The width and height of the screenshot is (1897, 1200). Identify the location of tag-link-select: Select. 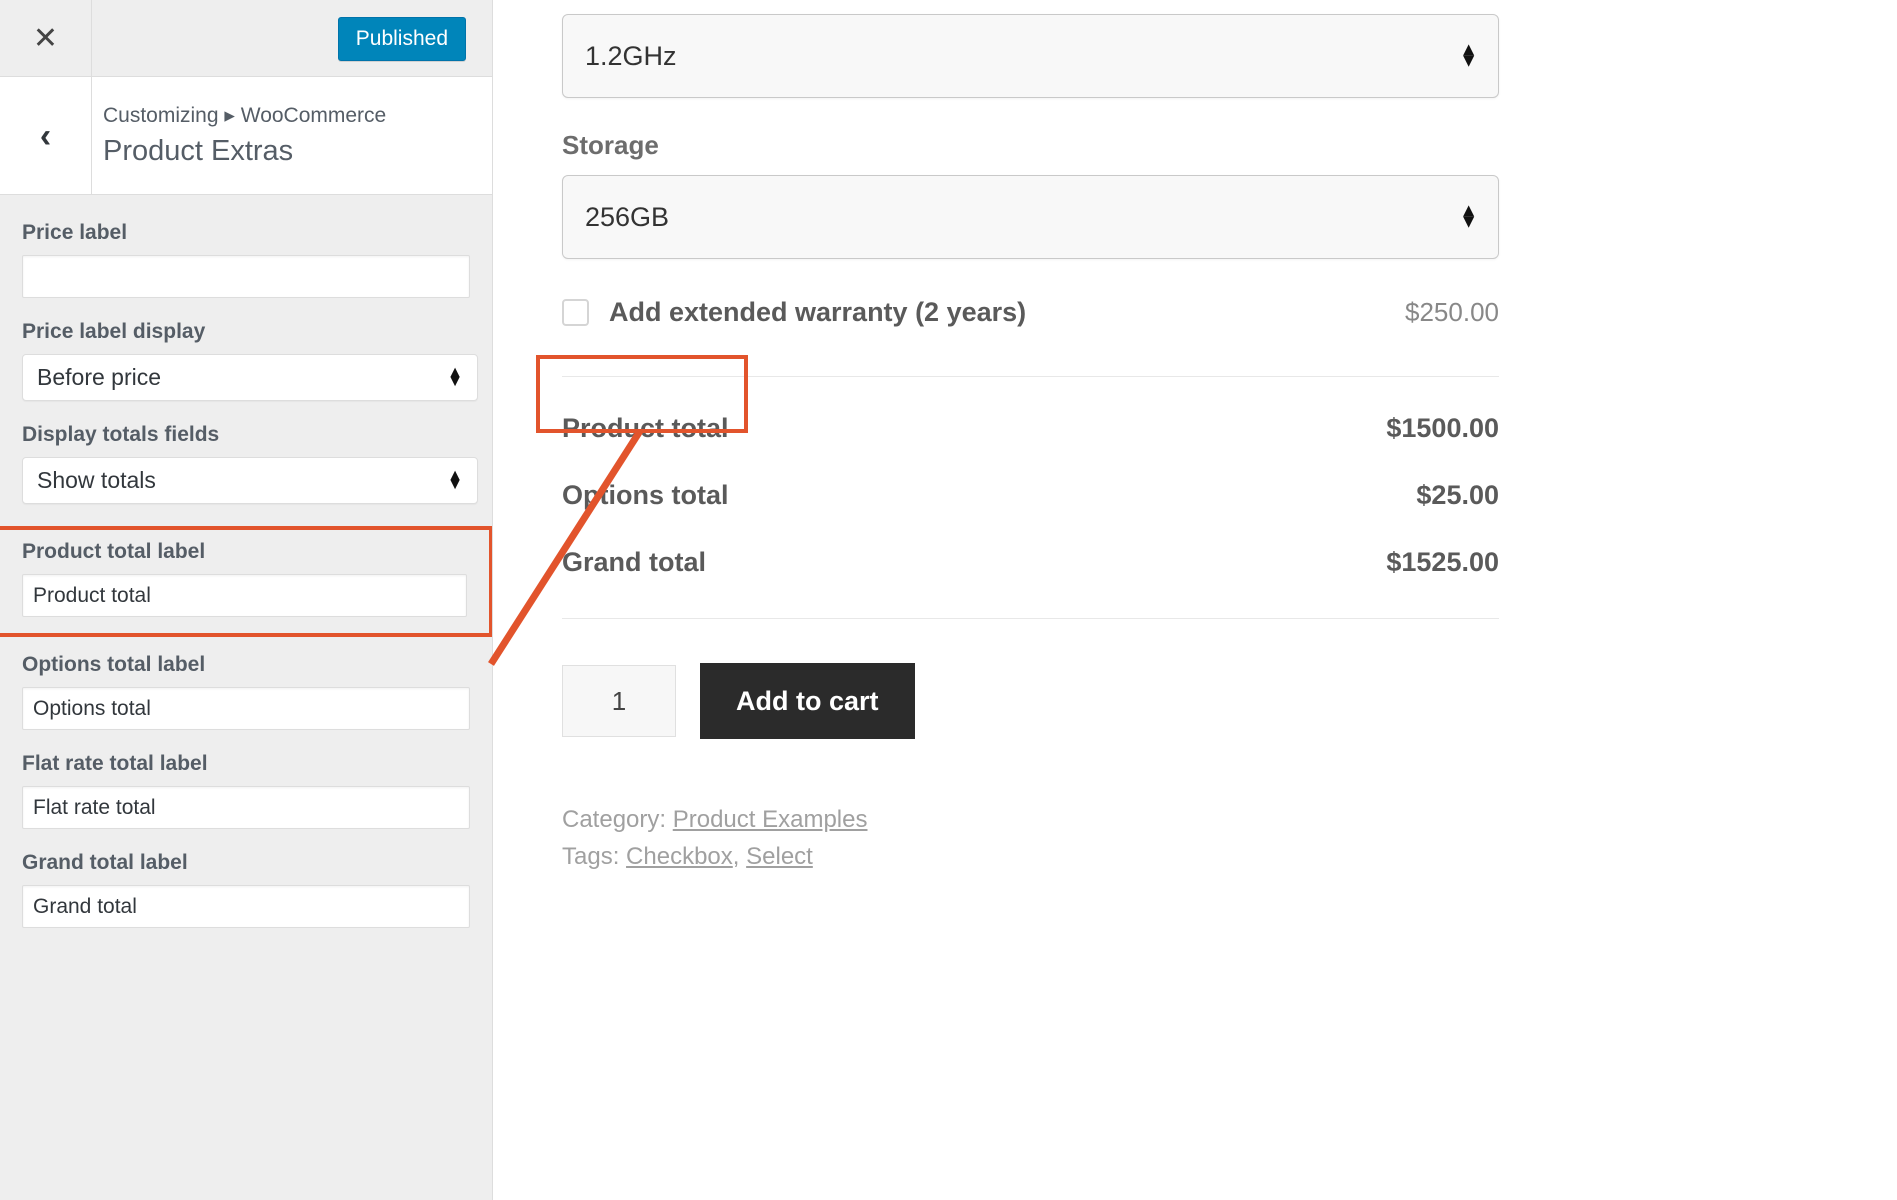
(779, 856).